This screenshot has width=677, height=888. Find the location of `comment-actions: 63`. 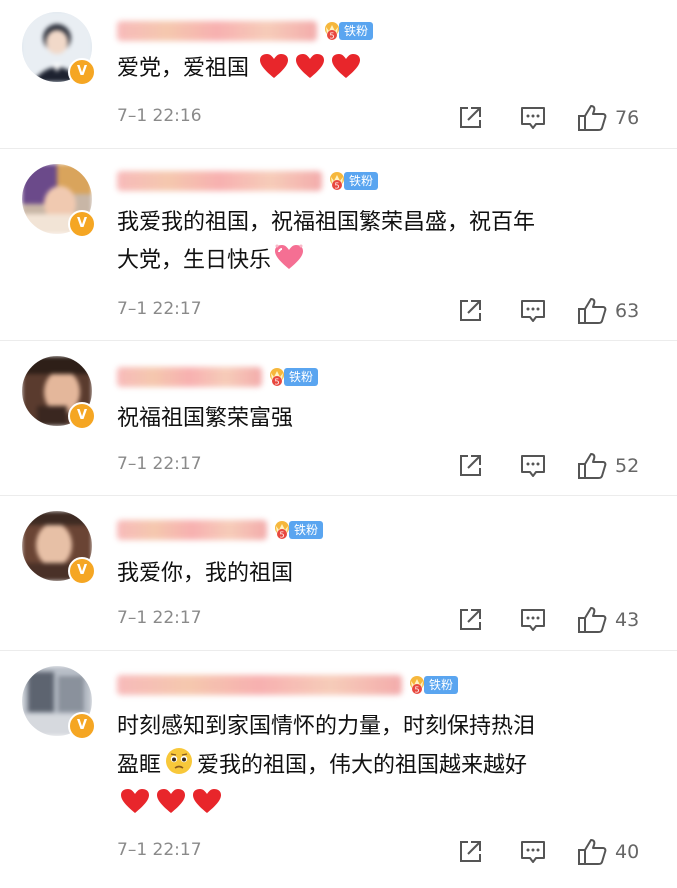

comment-actions: 63 is located at coordinates (567, 311).